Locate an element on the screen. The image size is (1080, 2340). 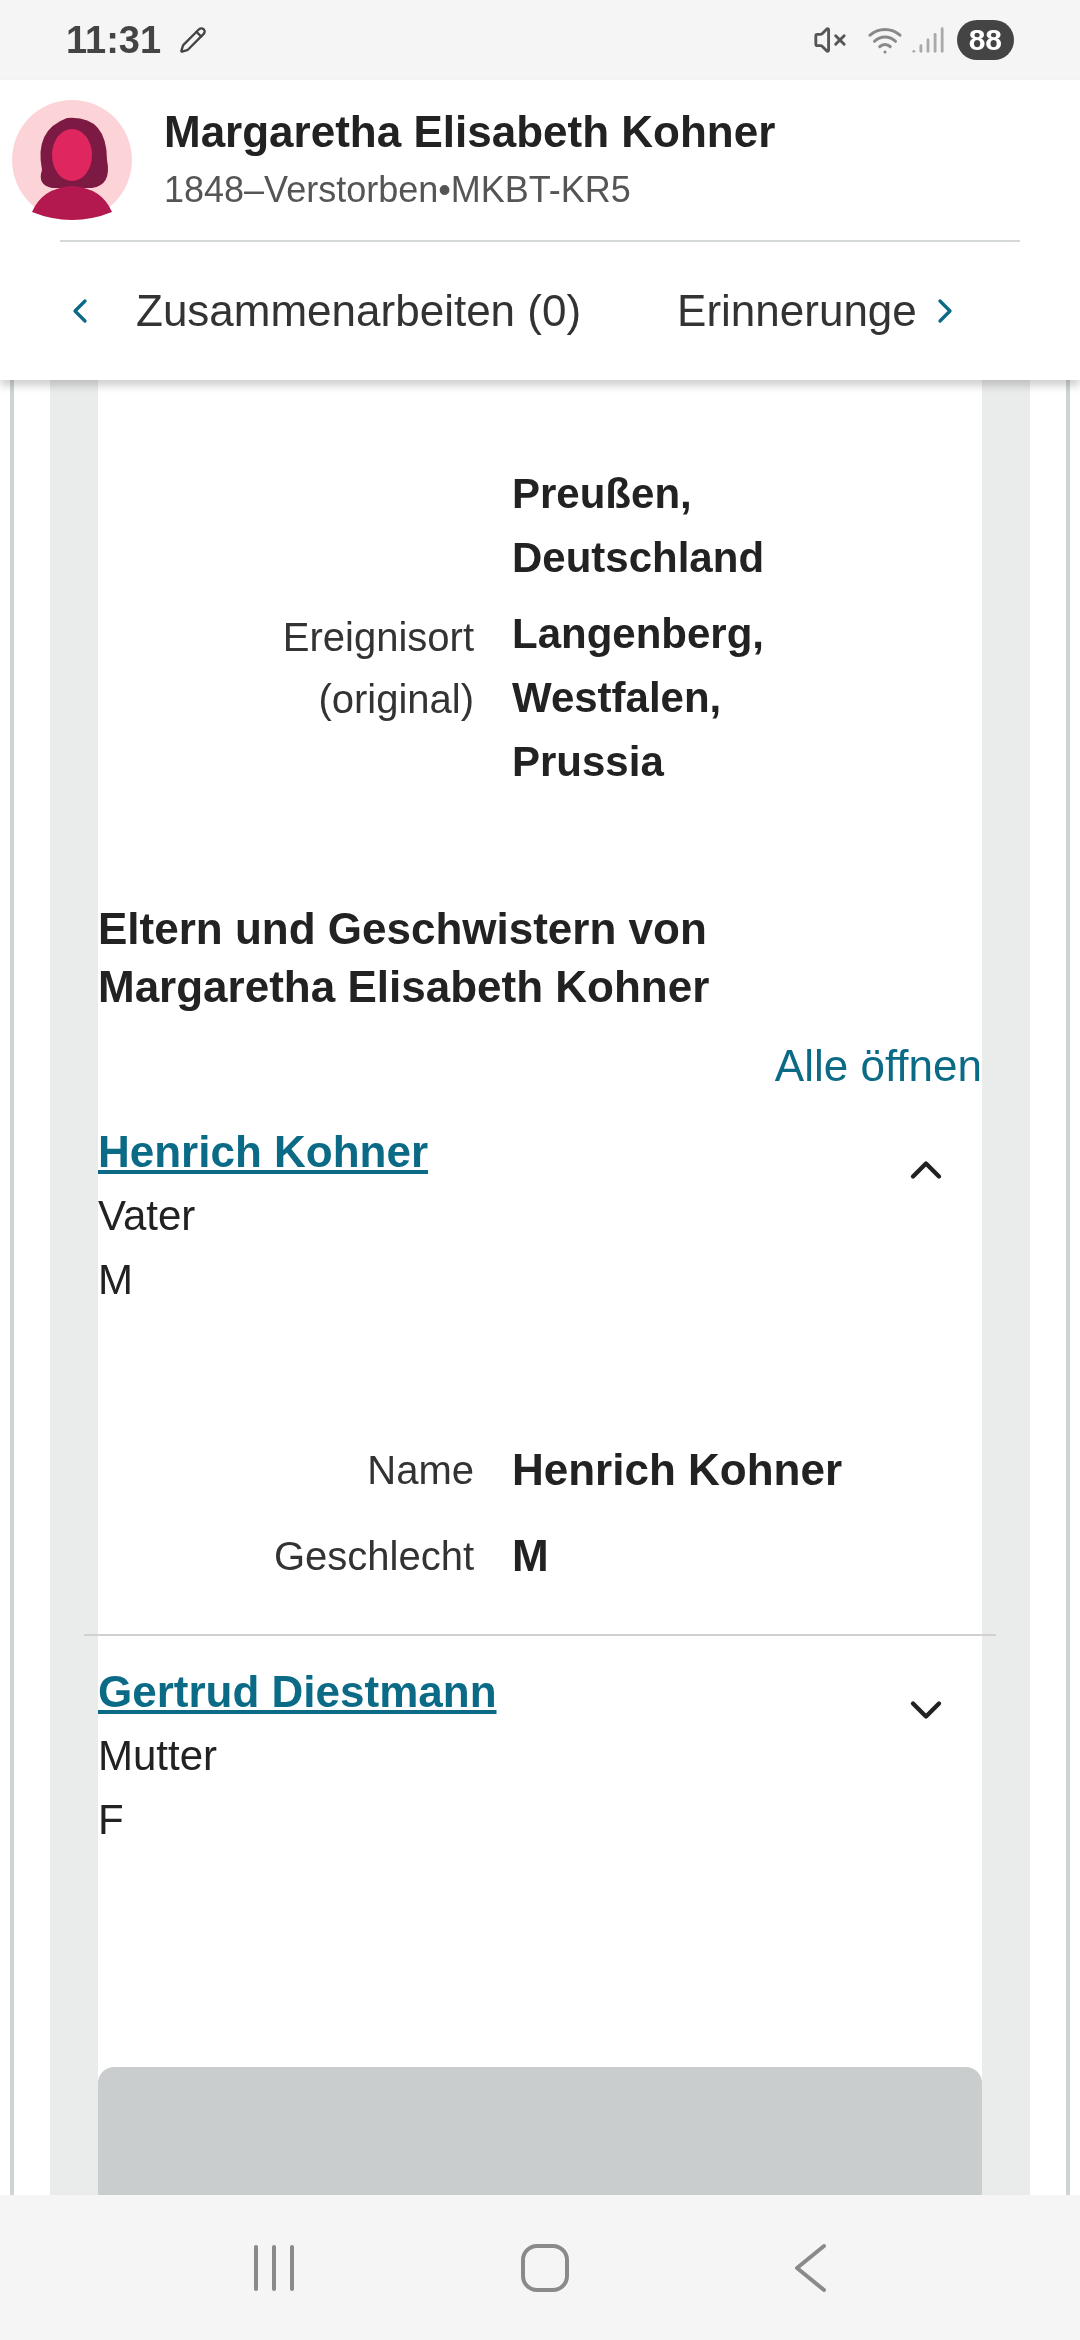
expand-all-link: Alle öffnen is located at coordinates (878, 1066).